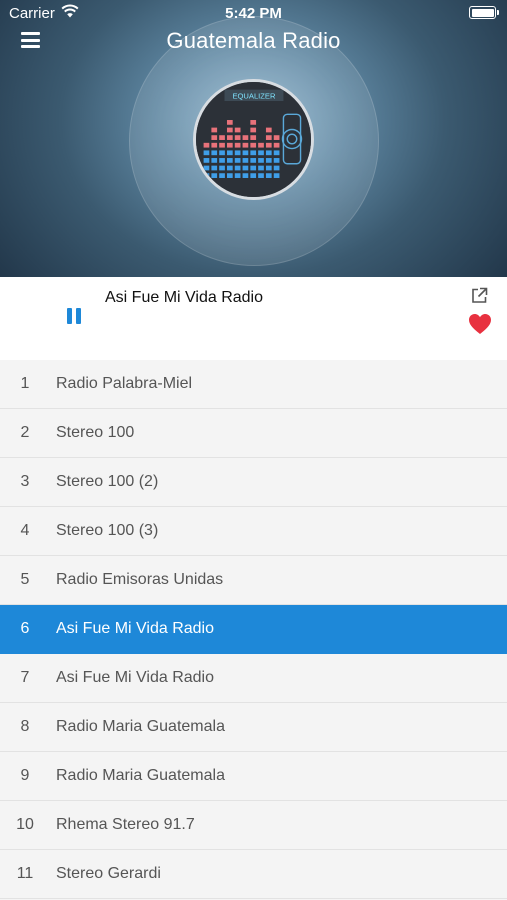  I want to click on station-number: 5, so click(25, 579).